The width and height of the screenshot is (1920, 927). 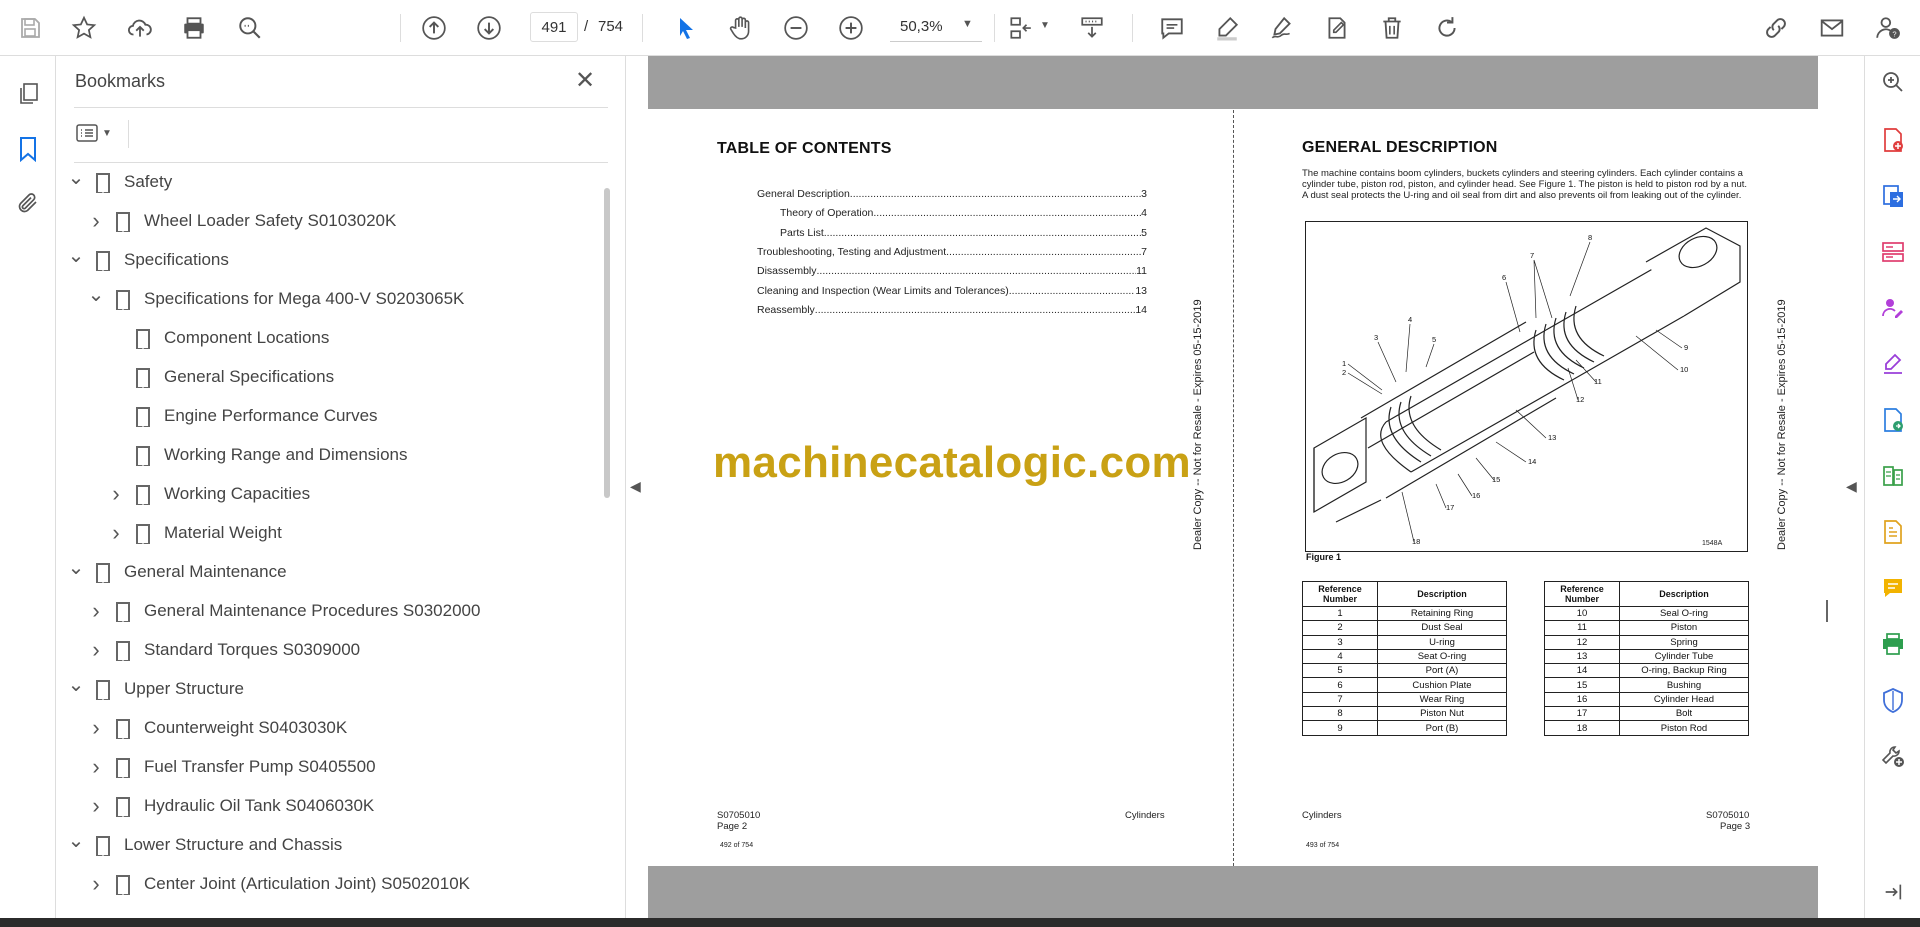 I want to click on reference-number-cell: 15, so click(x=1582, y=685).